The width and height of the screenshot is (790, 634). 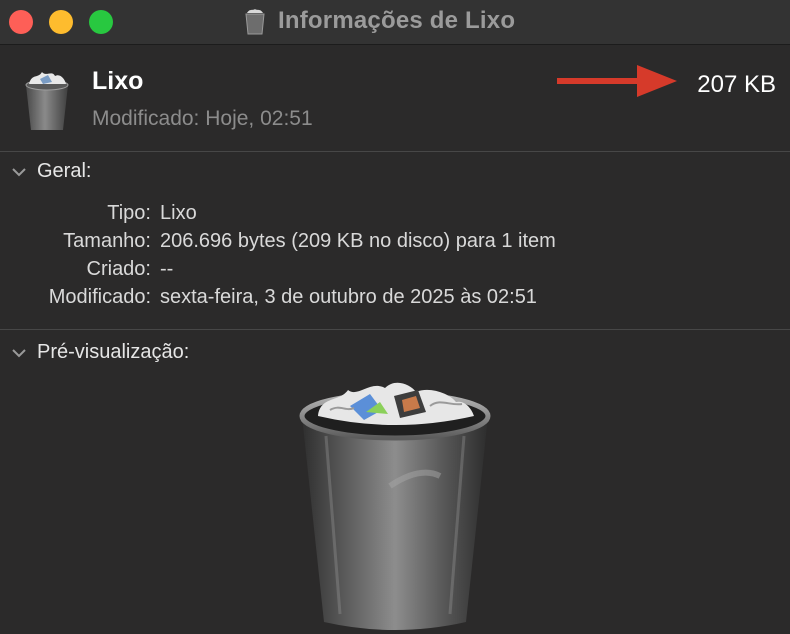 What do you see at coordinates (736, 84) in the screenshot?
I see `file-size: 207 KB` at bounding box center [736, 84].